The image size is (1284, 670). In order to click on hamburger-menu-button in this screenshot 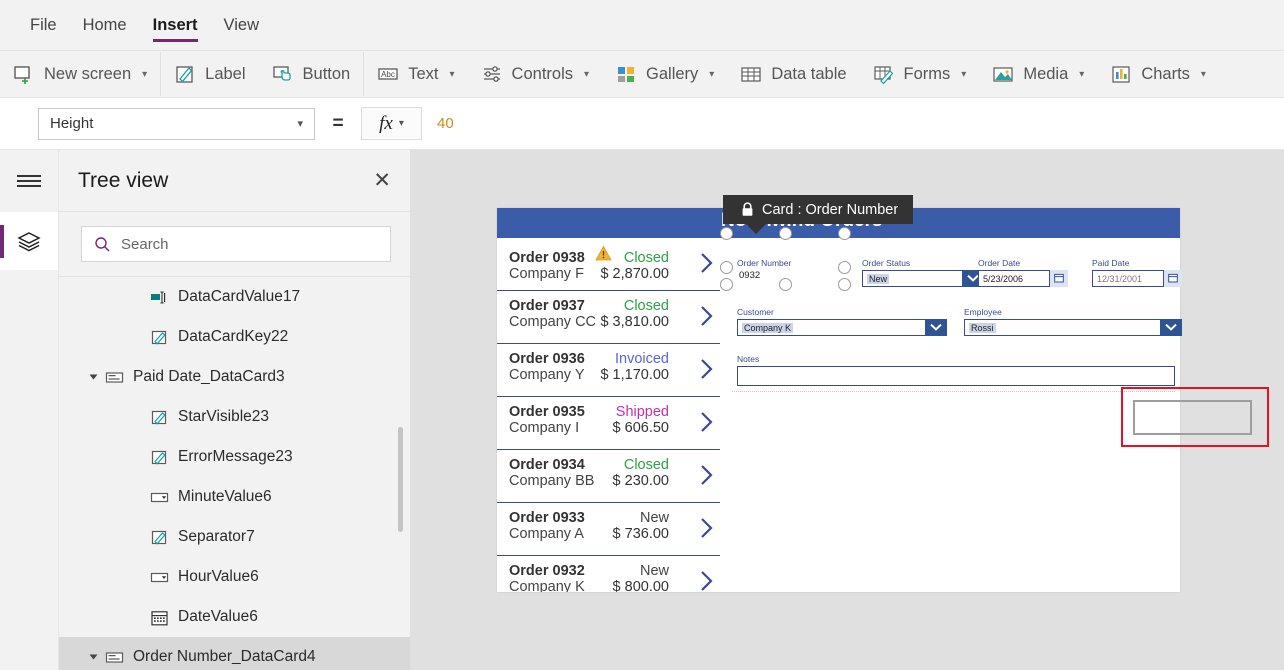, I will do `click(29, 181)`.